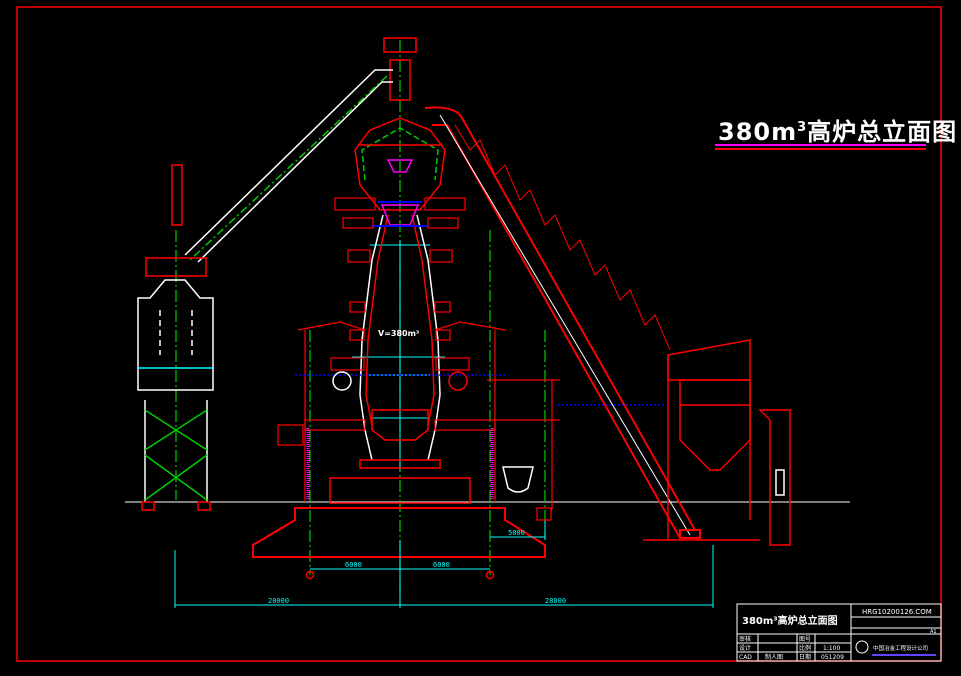 The height and width of the screenshot is (676, 961). I want to click on tb-sheet: A1, so click(933, 632).